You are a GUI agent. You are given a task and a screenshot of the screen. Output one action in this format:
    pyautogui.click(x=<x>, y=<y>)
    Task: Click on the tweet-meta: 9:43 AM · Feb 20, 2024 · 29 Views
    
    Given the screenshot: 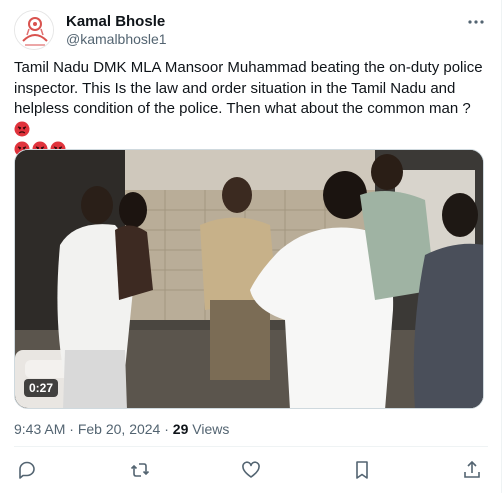 What is the action you would take?
    pyautogui.click(x=121, y=429)
    